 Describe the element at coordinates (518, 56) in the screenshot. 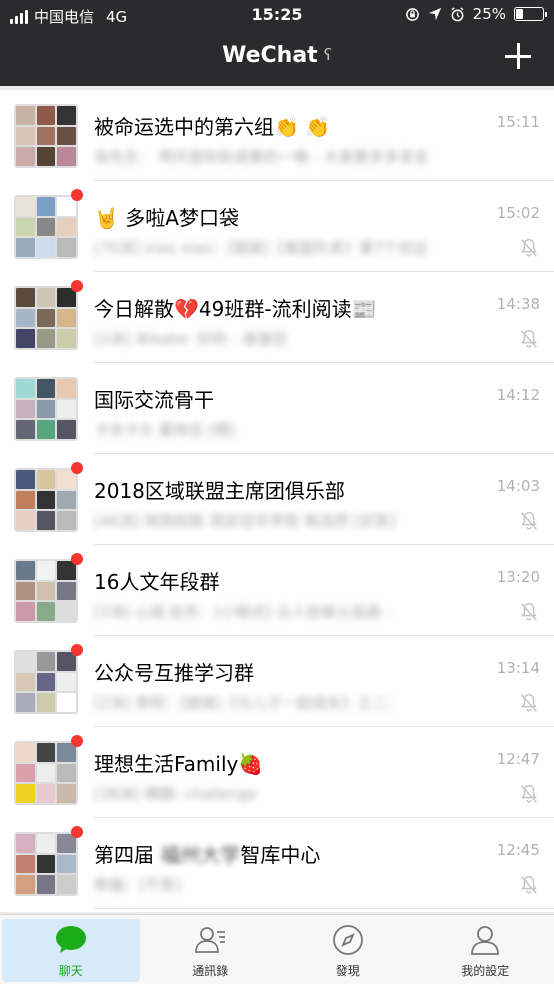

I see `add-button` at that location.